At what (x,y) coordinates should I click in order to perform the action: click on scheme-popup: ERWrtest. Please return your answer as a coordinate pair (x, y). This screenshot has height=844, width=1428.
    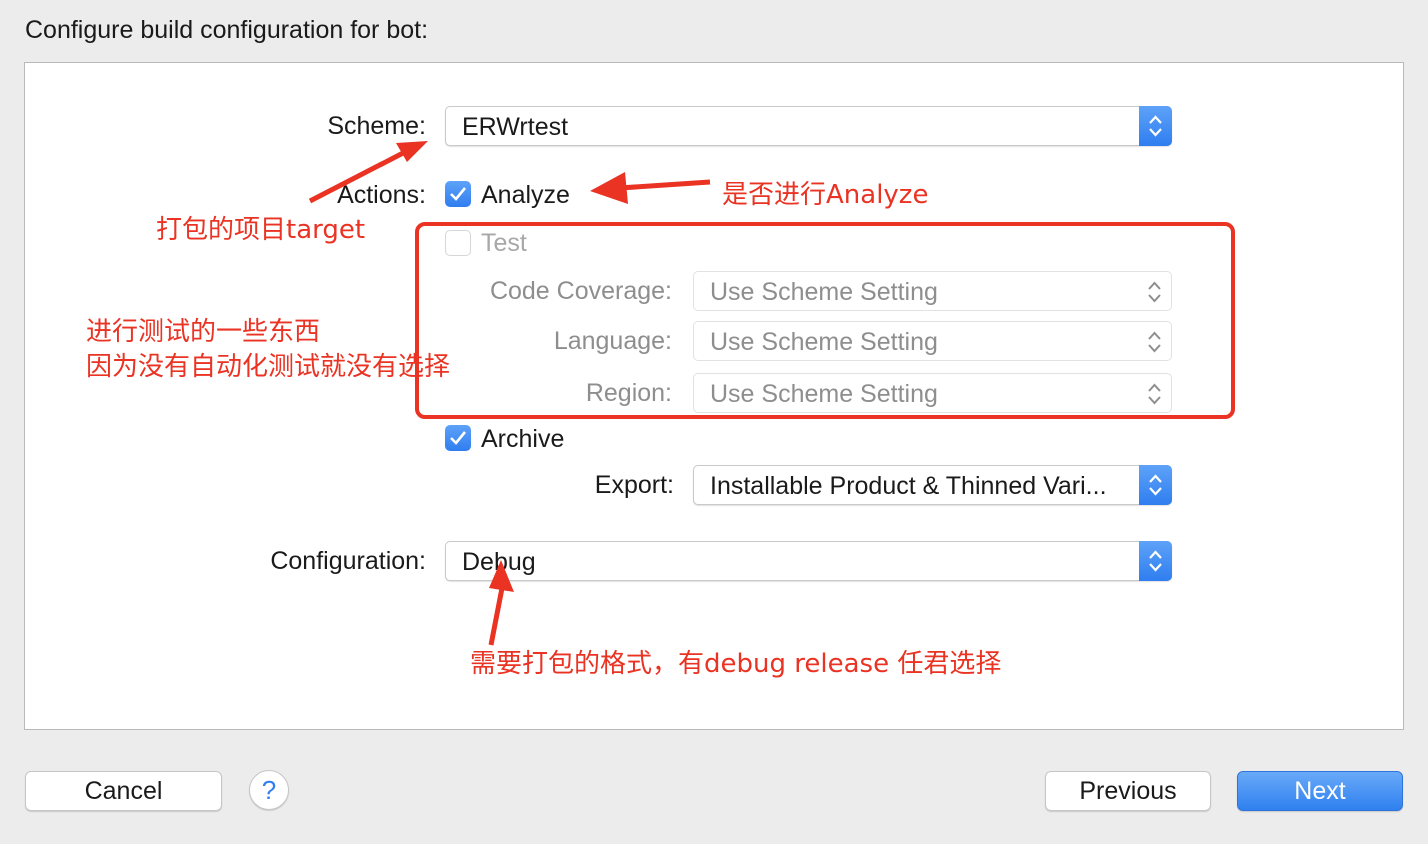
    Looking at the image, I should click on (808, 126).